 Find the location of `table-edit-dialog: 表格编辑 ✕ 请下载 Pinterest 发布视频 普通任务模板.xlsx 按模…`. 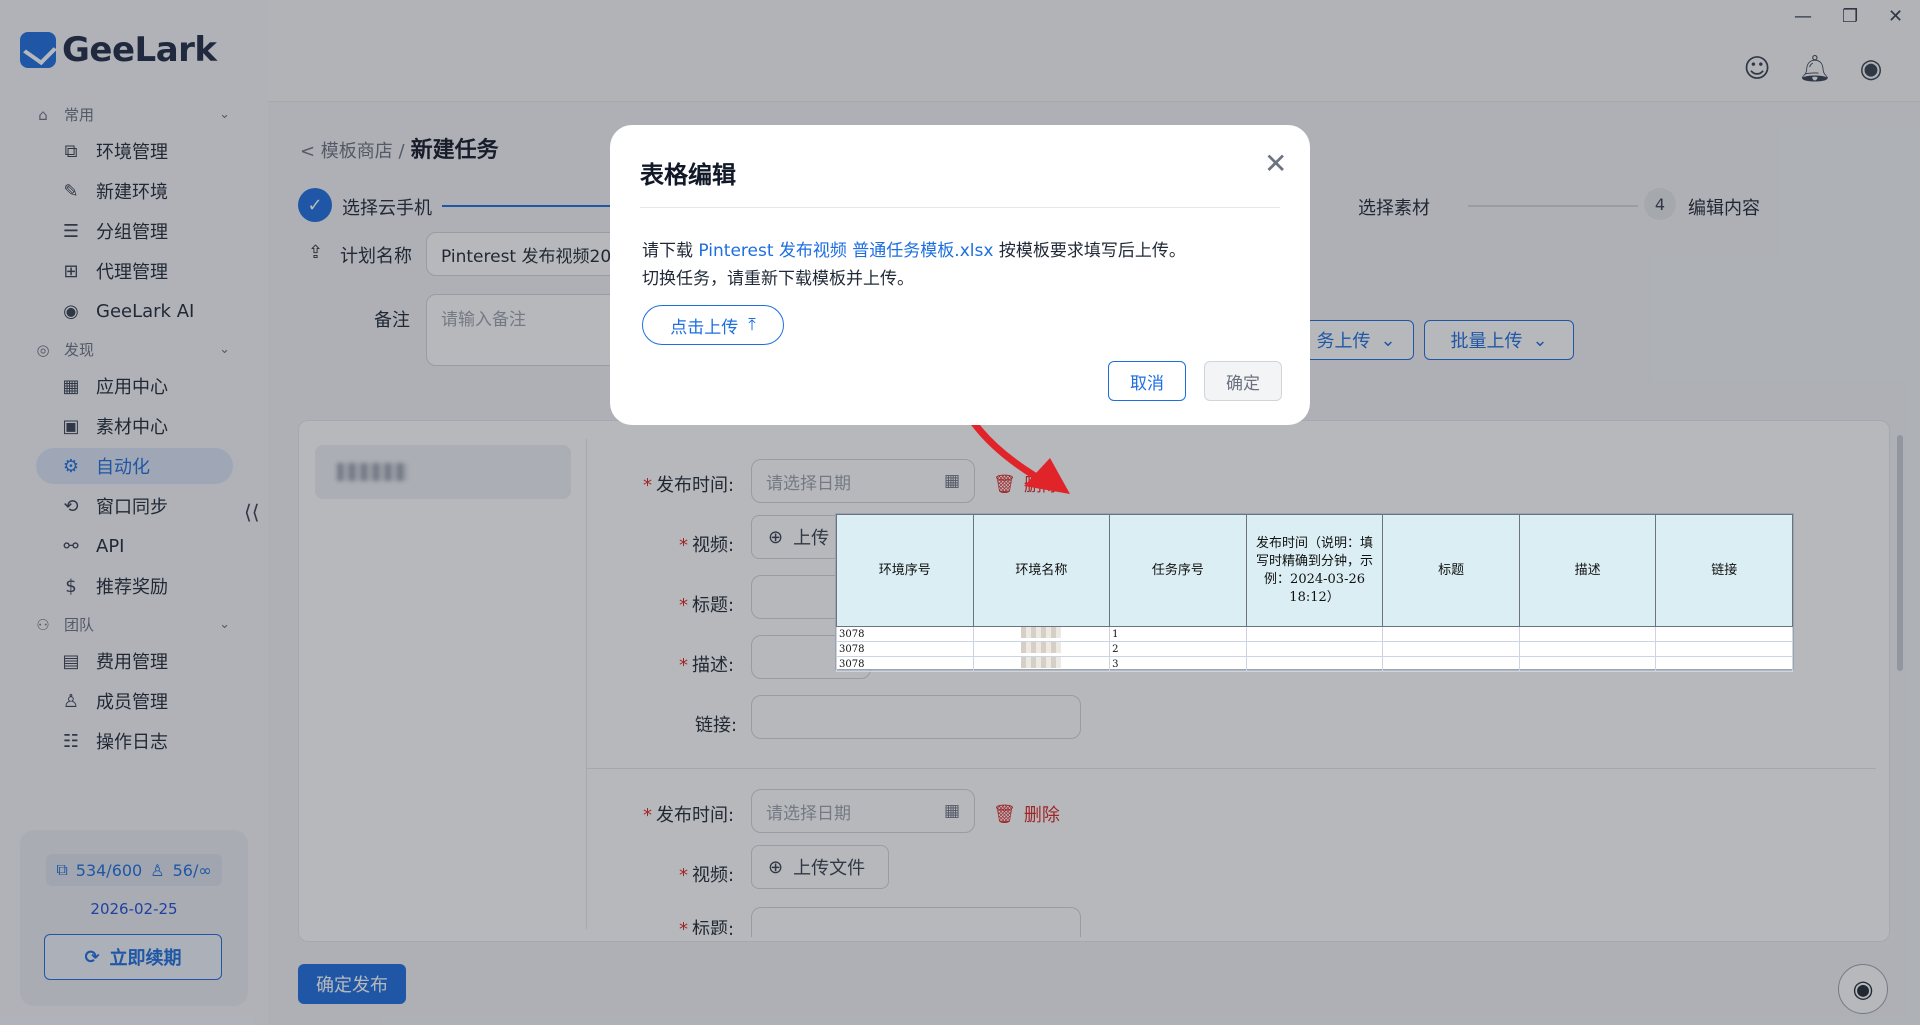

table-edit-dialog: 表格编辑 ✕ 请下载 Pinterest 发布视频 普通任务模板.xlsx 按模… is located at coordinates (960, 275).